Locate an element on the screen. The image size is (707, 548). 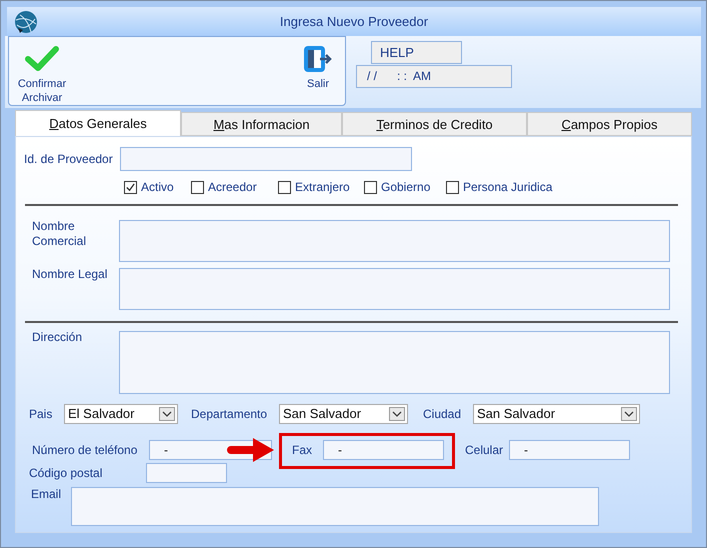
window-title: Ingresa Nuevo Proveedor is located at coordinates (354, 21).